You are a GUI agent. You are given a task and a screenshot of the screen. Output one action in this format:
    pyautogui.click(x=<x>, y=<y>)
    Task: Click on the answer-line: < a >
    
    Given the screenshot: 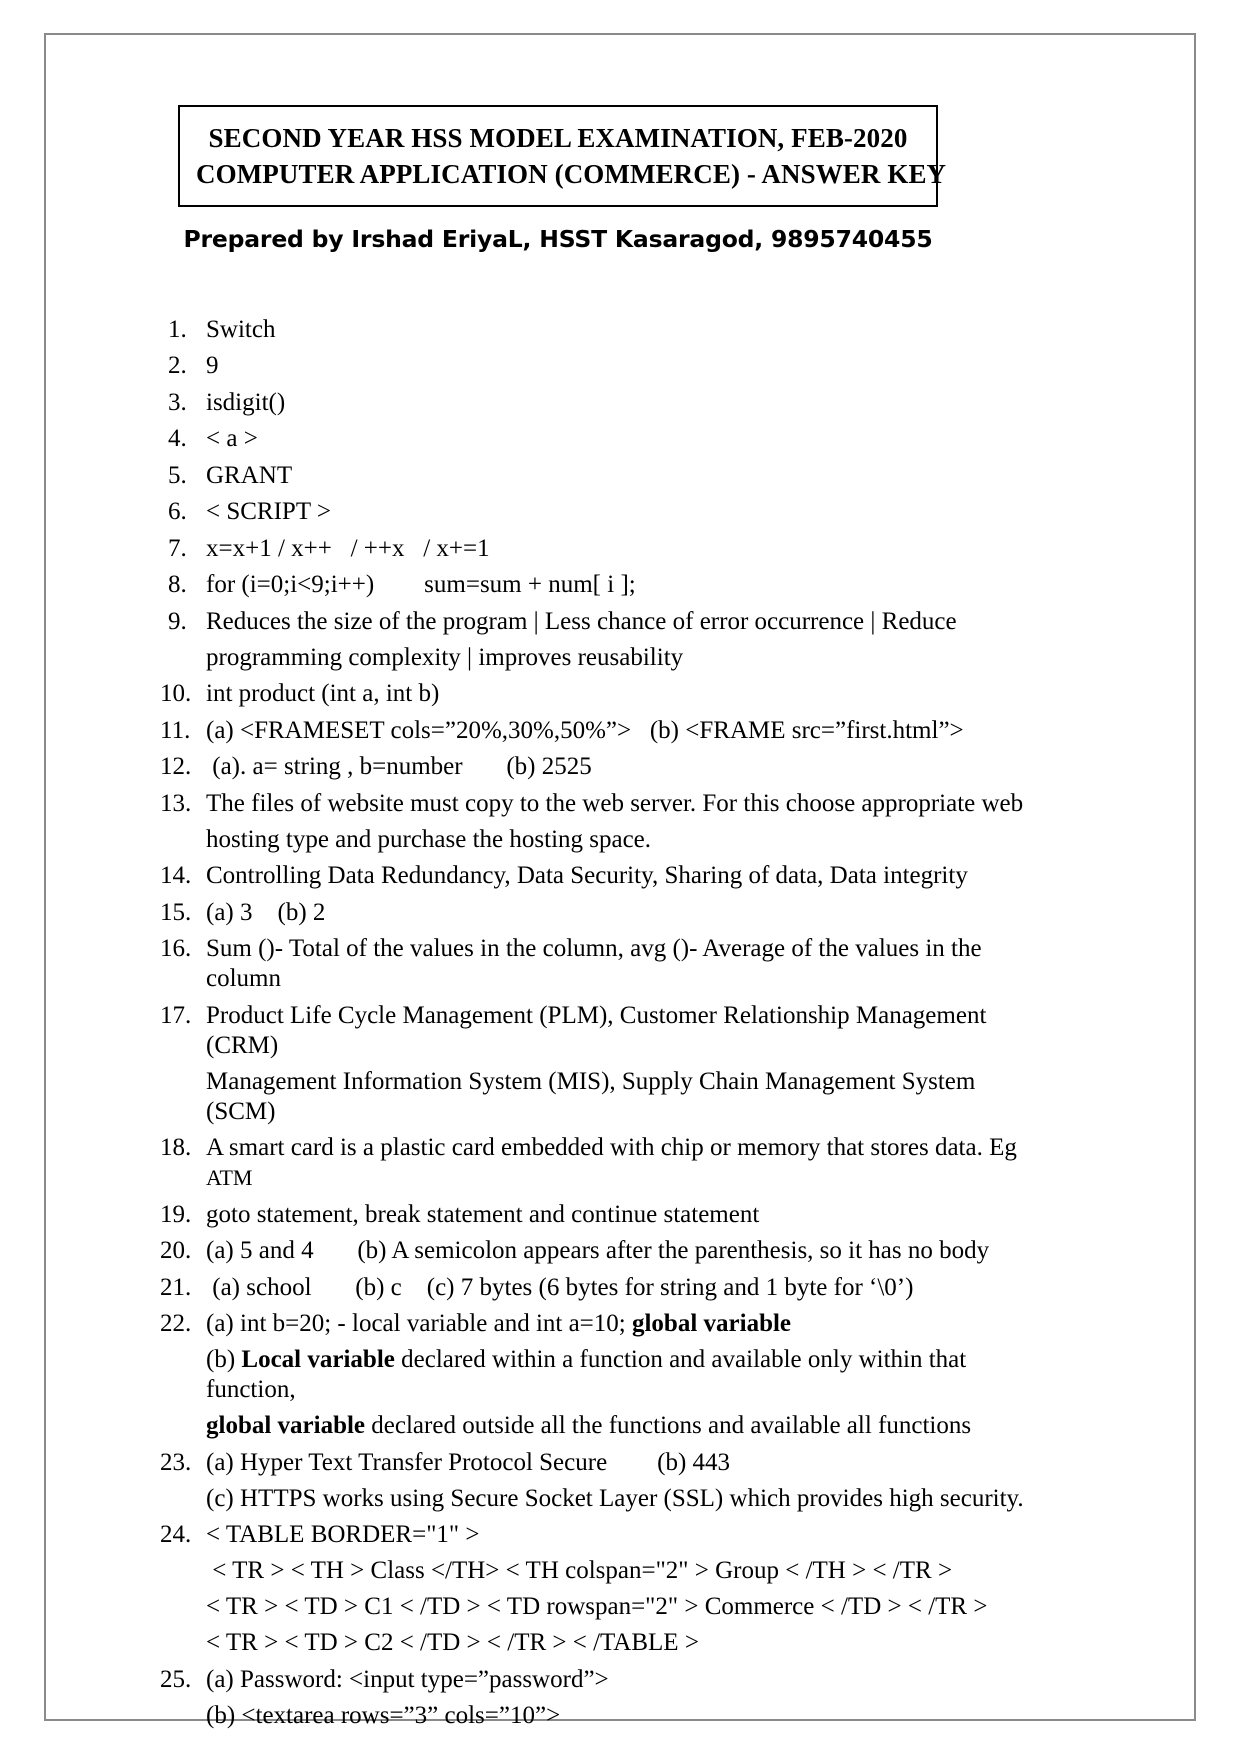 What is the action you would take?
    pyautogui.click(x=232, y=439)
    